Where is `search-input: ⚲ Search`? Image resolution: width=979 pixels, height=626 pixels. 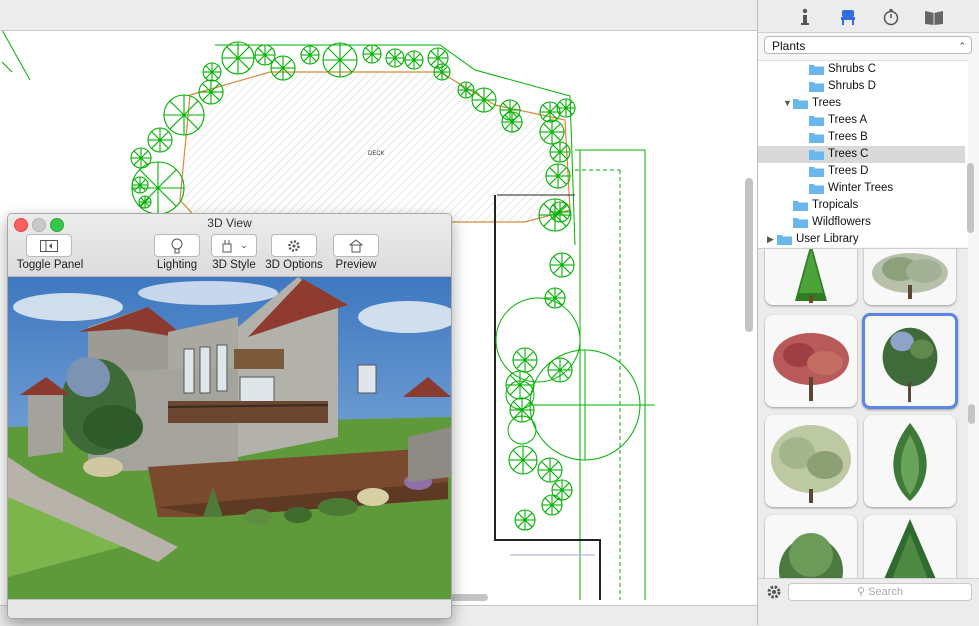 search-input: ⚲ Search is located at coordinates (880, 592).